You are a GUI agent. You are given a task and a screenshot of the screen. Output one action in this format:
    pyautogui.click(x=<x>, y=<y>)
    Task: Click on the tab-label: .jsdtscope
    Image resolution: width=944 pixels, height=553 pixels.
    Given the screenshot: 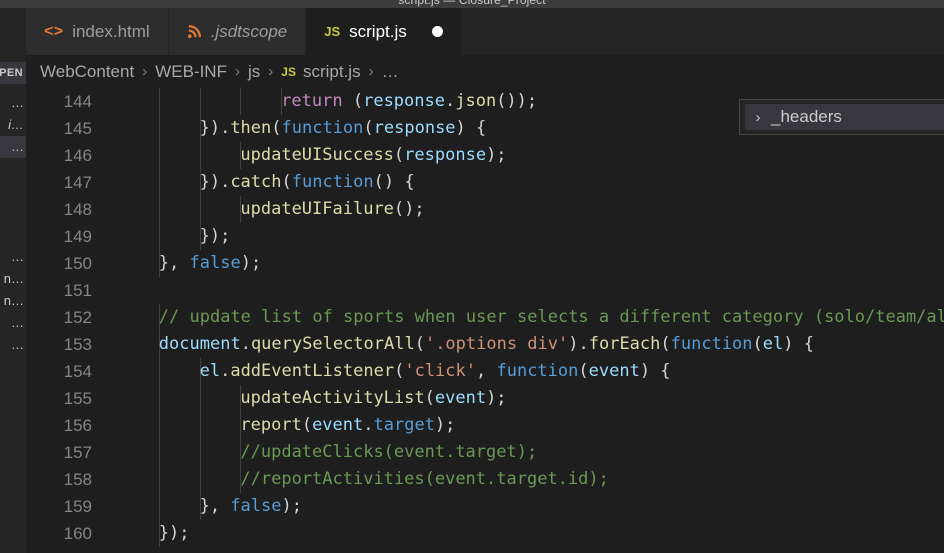 What is the action you would take?
    pyautogui.click(x=249, y=31)
    